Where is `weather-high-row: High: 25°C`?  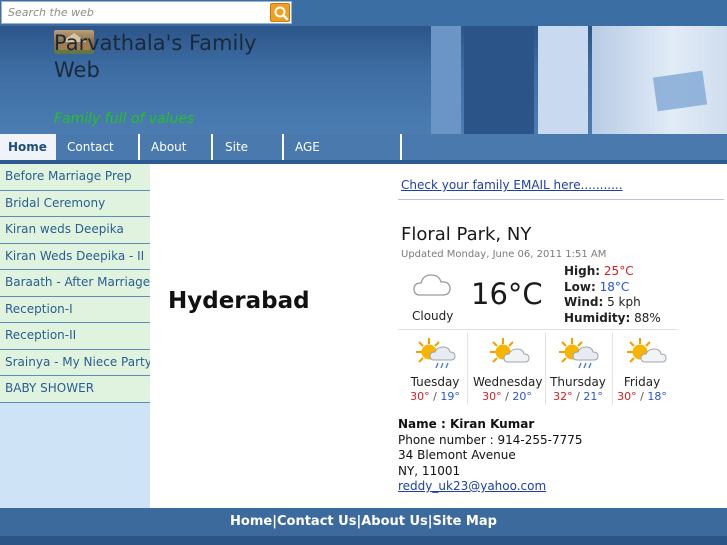 weather-high-row: High: 25°C is located at coordinates (612, 272).